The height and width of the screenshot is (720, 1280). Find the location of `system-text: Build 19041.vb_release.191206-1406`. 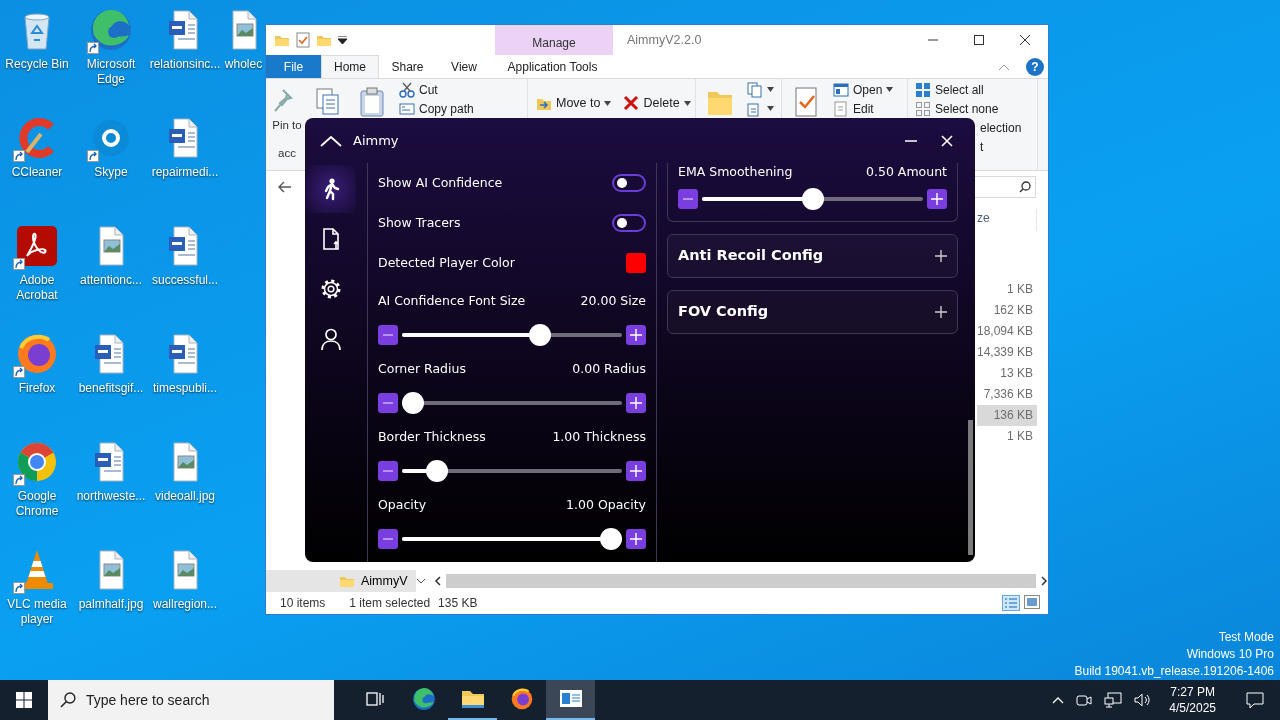

system-text: Build 19041.vb_release.191206-1406 is located at coordinates (1174, 671).